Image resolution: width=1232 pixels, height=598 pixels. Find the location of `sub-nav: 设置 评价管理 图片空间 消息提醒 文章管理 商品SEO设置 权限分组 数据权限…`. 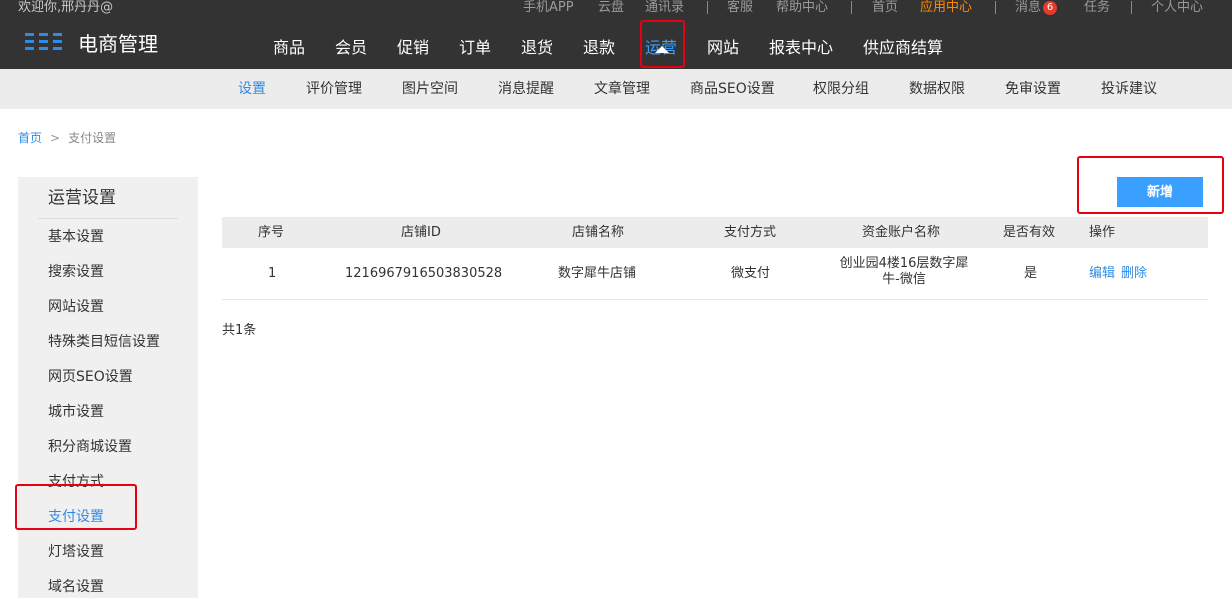

sub-nav: 设置 评价管理 图片空间 消息提醒 文章管理 商品SEO设置 权限分组 数据权限… is located at coordinates (616, 89).